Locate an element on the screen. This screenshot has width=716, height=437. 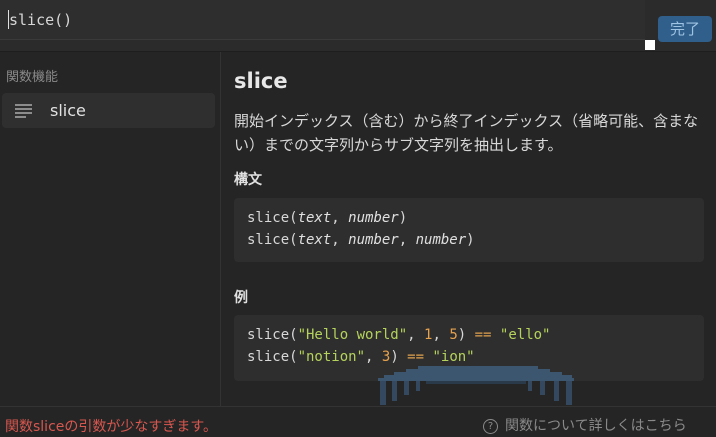
formula-input: slice() is located at coordinates (322, 20).